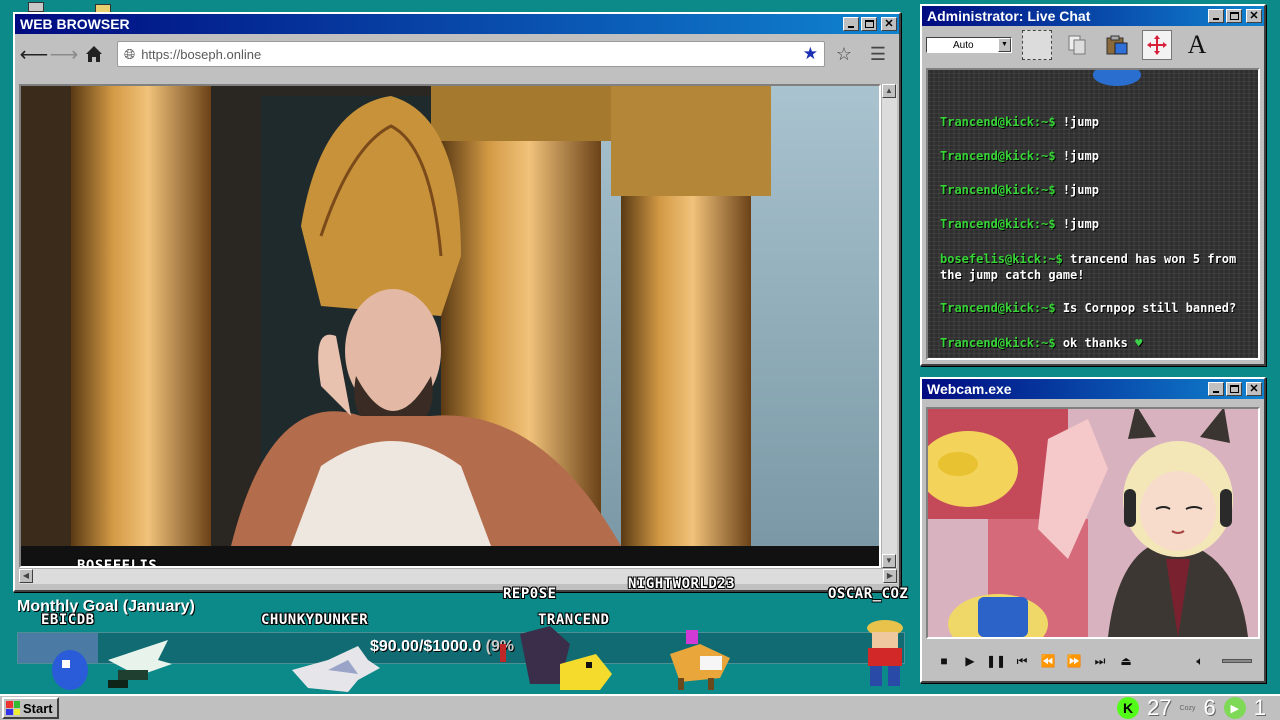 The width and height of the screenshot is (1280, 720). I want to click on fast-forward-icon: ⏩, so click(1074, 661).